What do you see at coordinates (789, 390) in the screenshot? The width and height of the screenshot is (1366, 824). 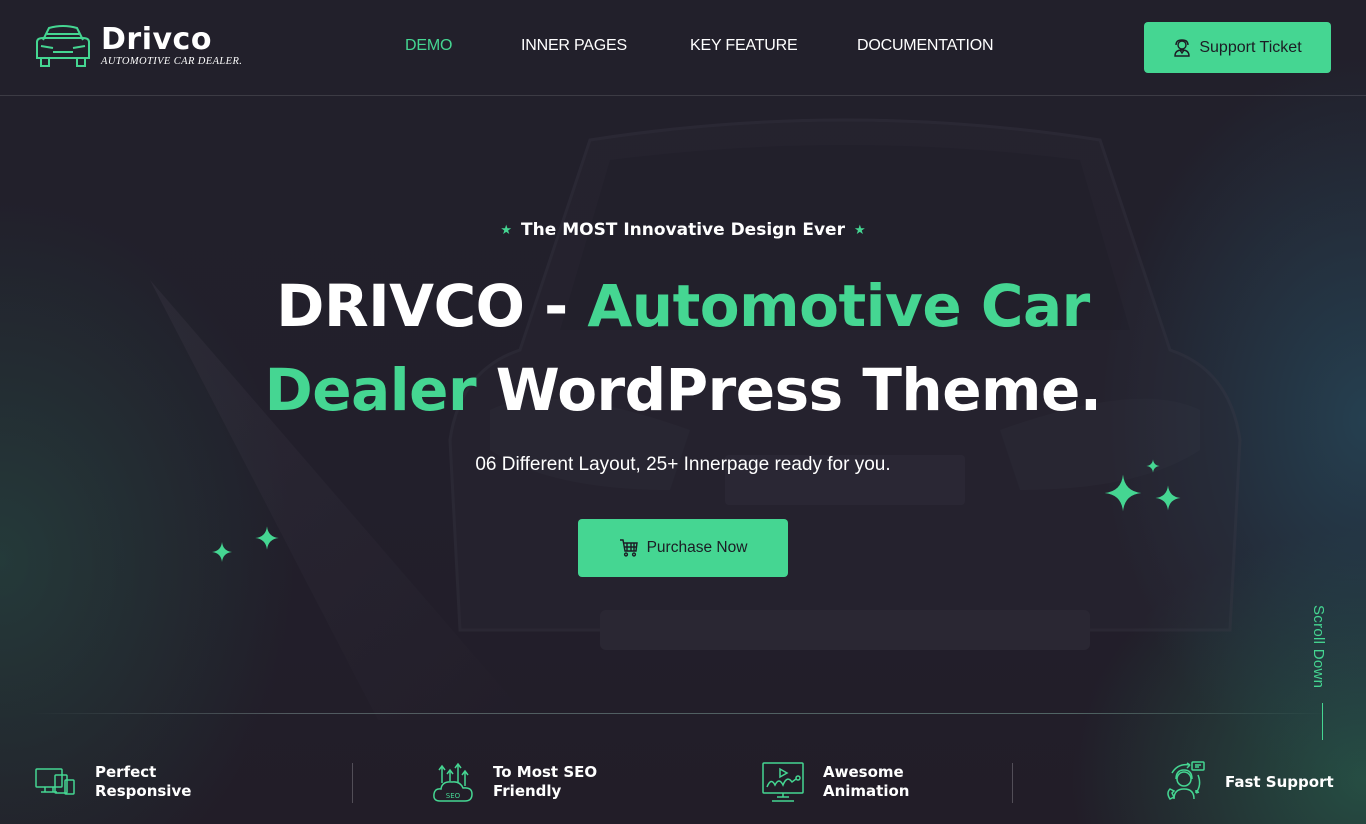 I see `title-line2-white: WordPress Theme.` at bounding box center [789, 390].